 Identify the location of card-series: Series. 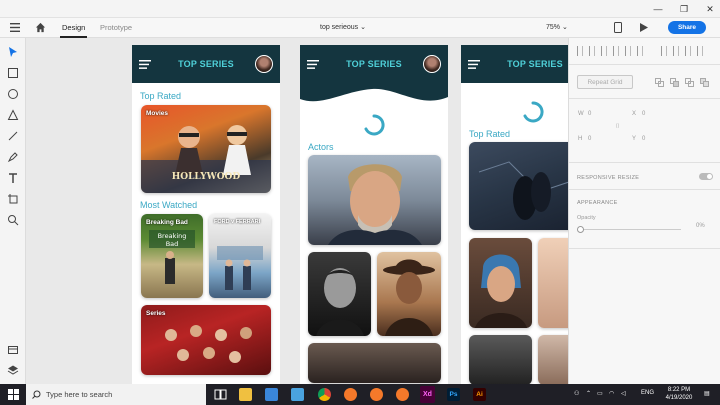
(206, 340).